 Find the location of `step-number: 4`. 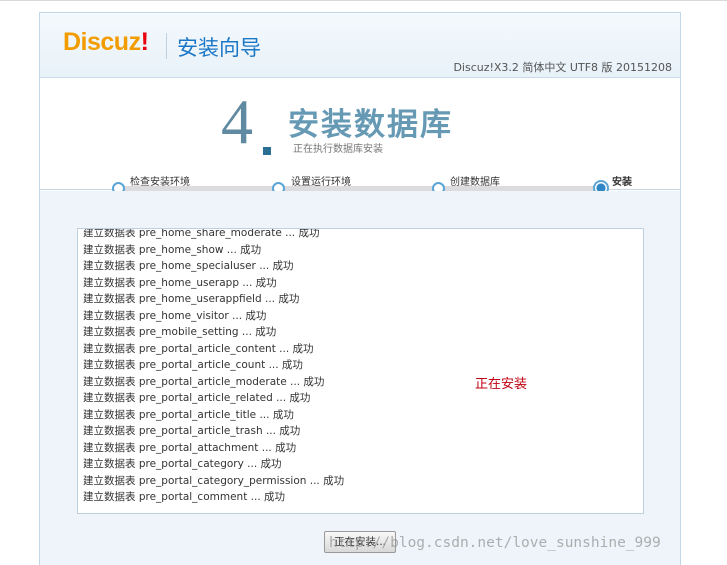

step-number: 4 is located at coordinates (237, 121).